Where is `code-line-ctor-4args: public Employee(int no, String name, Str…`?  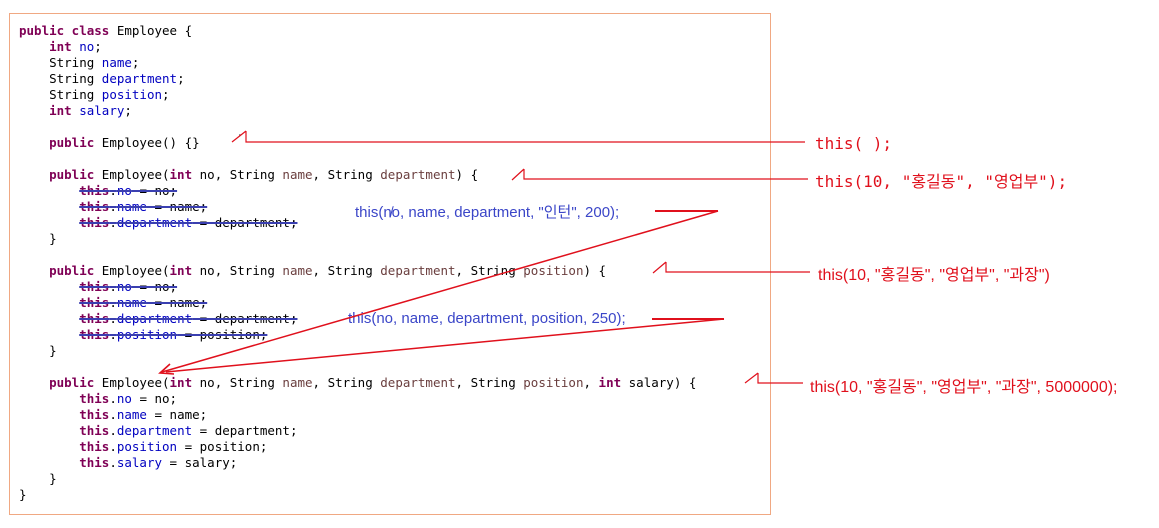 code-line-ctor-4args: public Employee(int no, String name, Str… is located at coordinates (328, 270).